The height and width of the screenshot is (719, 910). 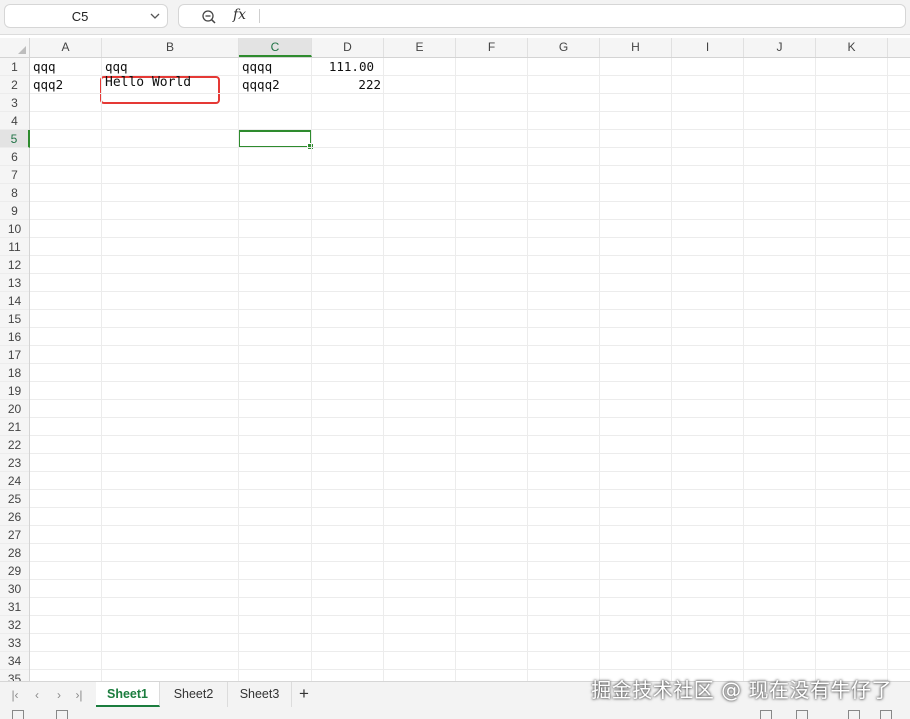 What do you see at coordinates (14, 103) in the screenshot?
I see `row-header-3: 3` at bounding box center [14, 103].